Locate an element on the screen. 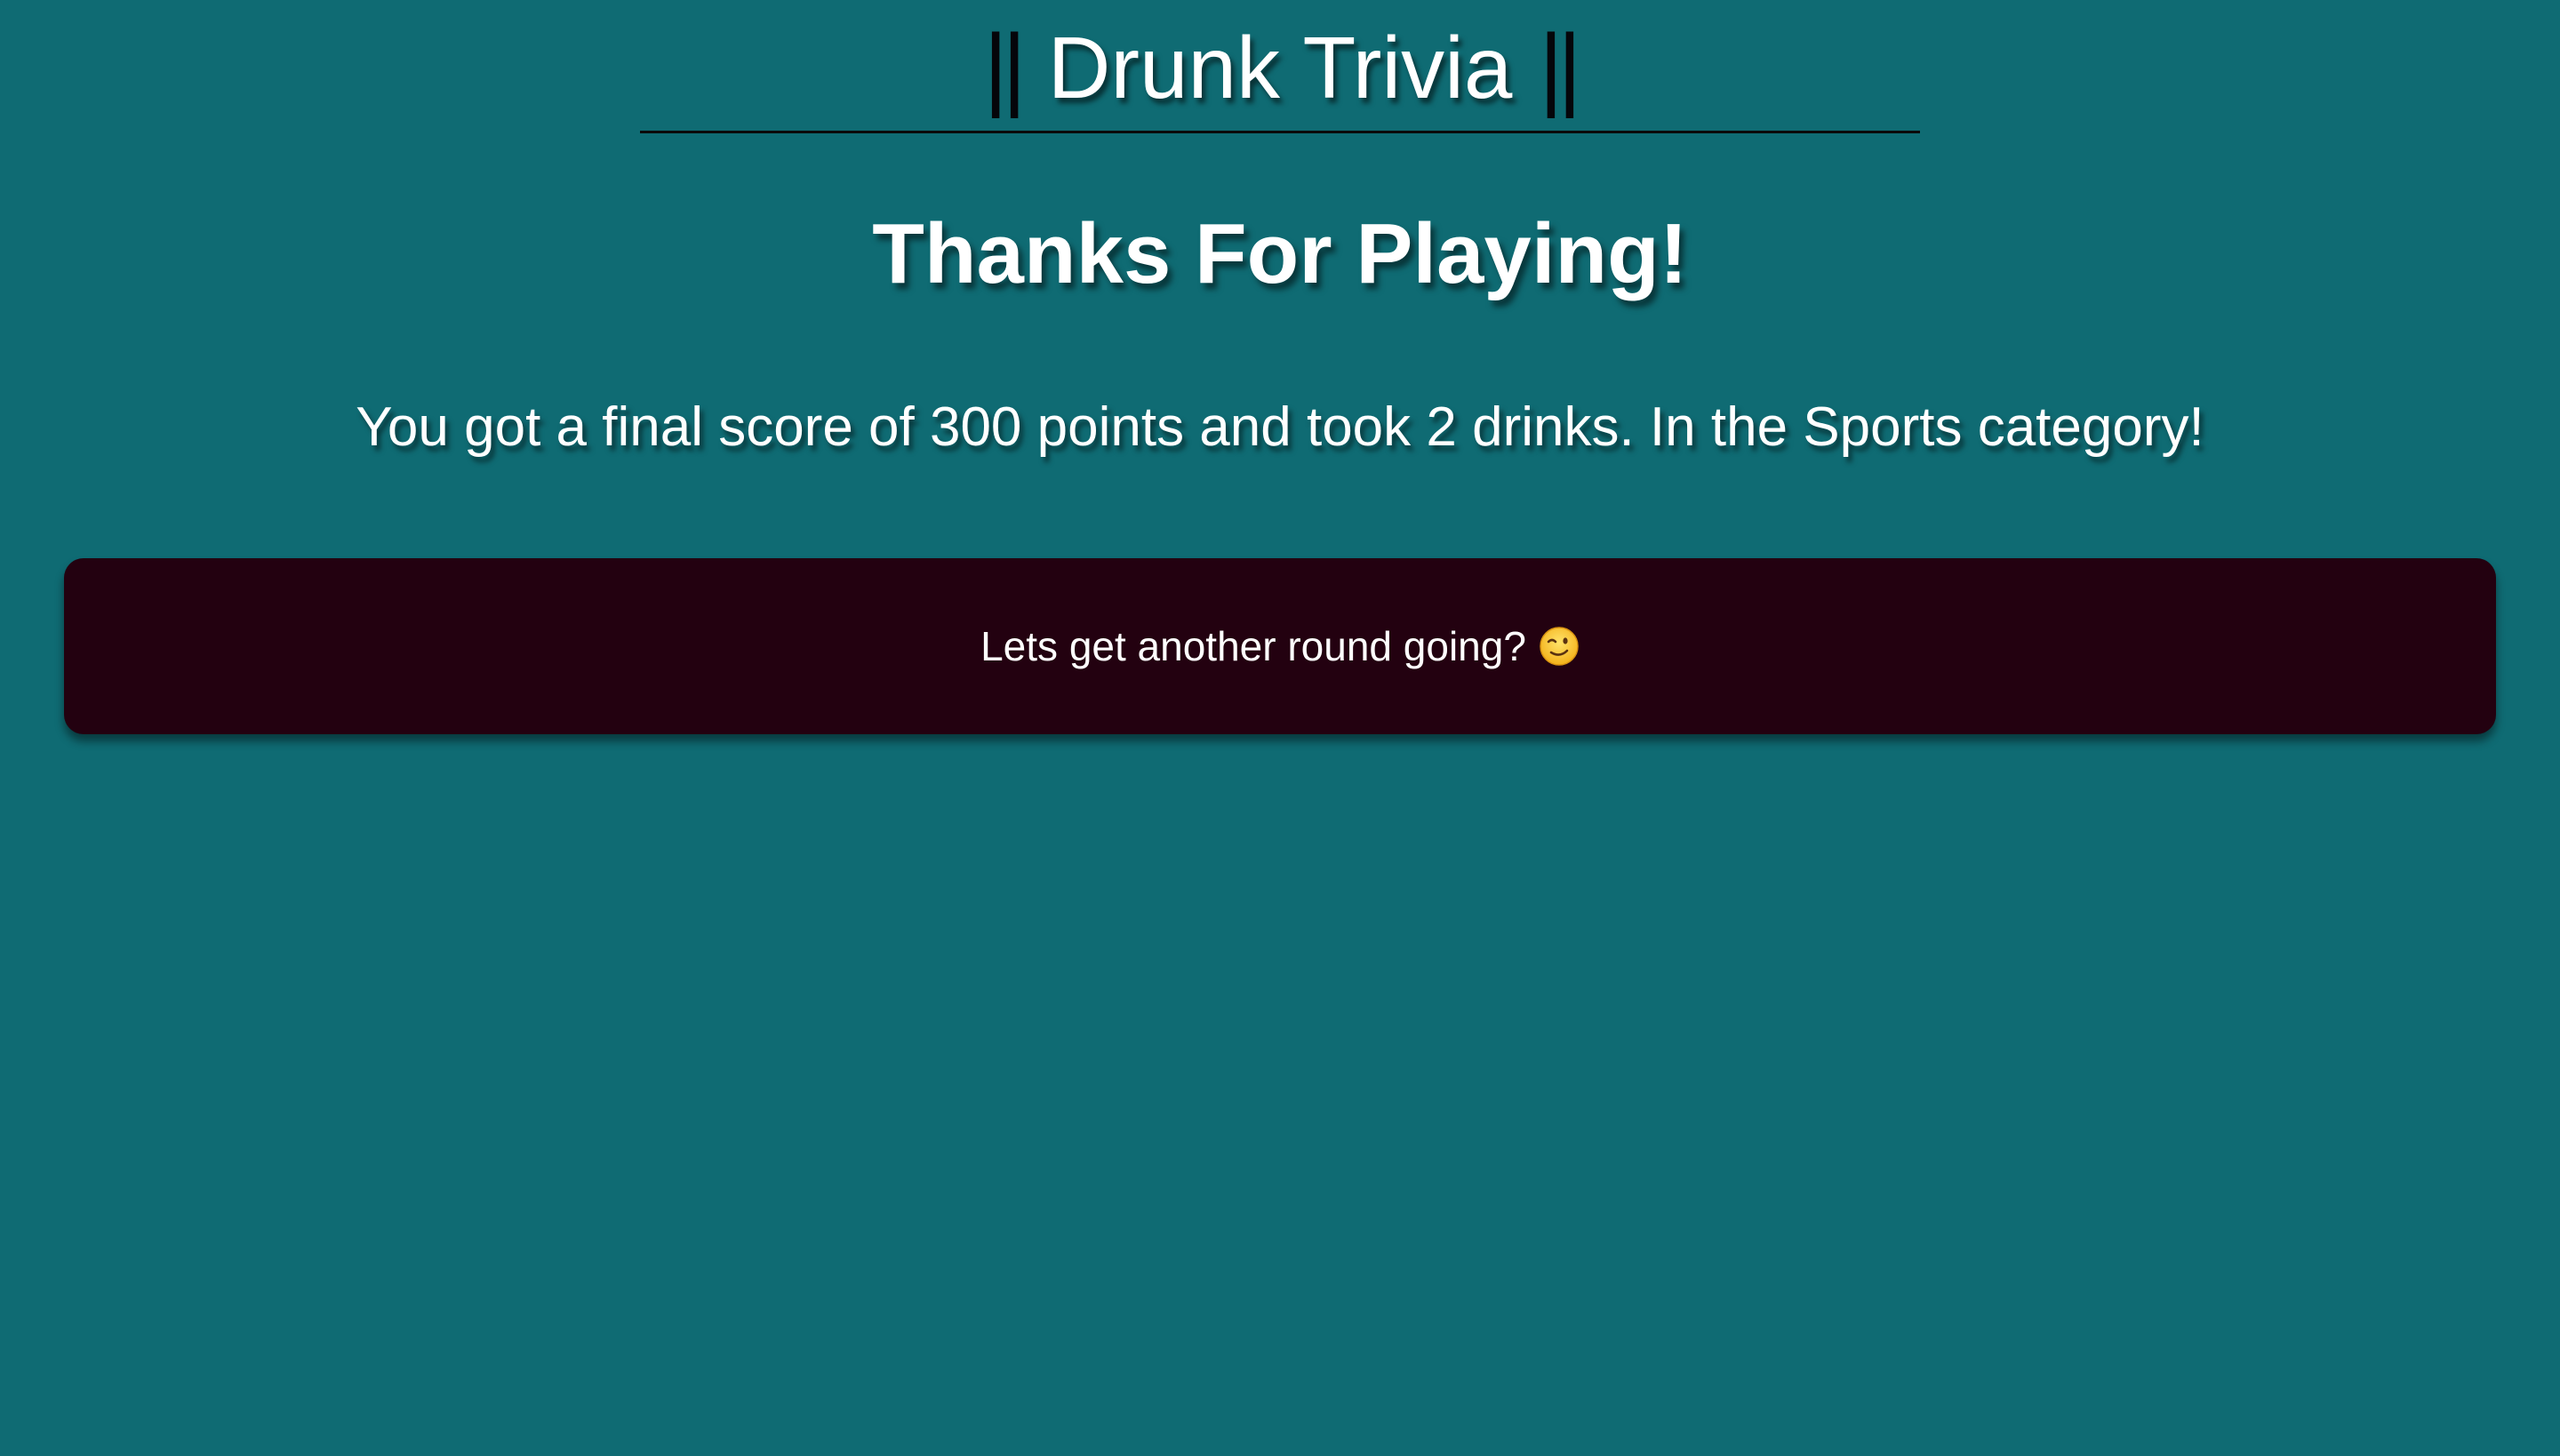  play-again-button: Lets get another round going? is located at coordinates (1280, 646).